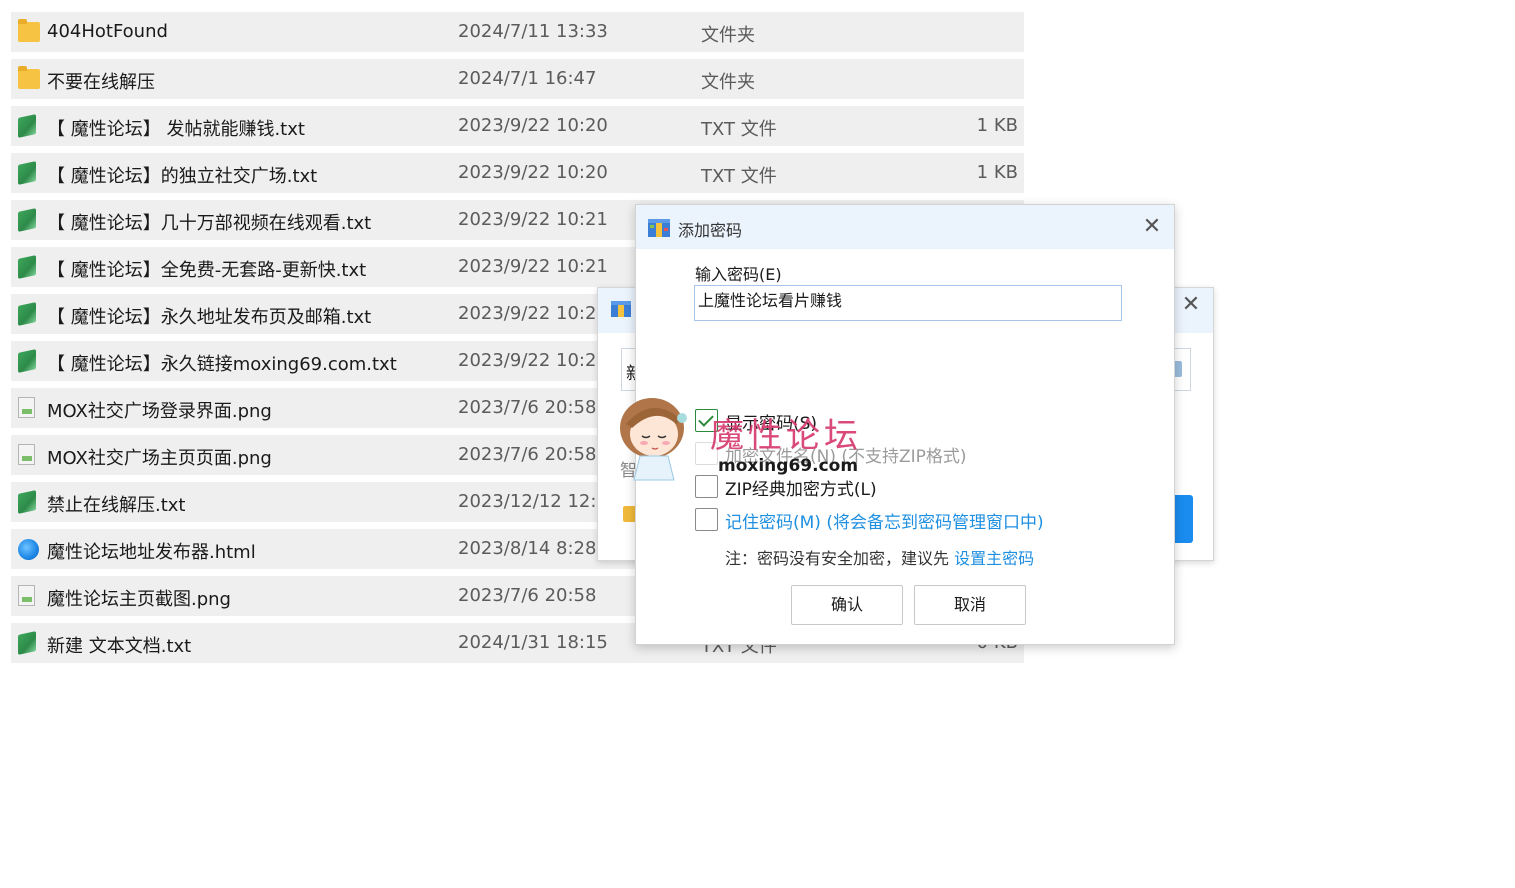 The image size is (1515, 888). I want to click on file-date: 2024/7/1 16:47, so click(527, 78).